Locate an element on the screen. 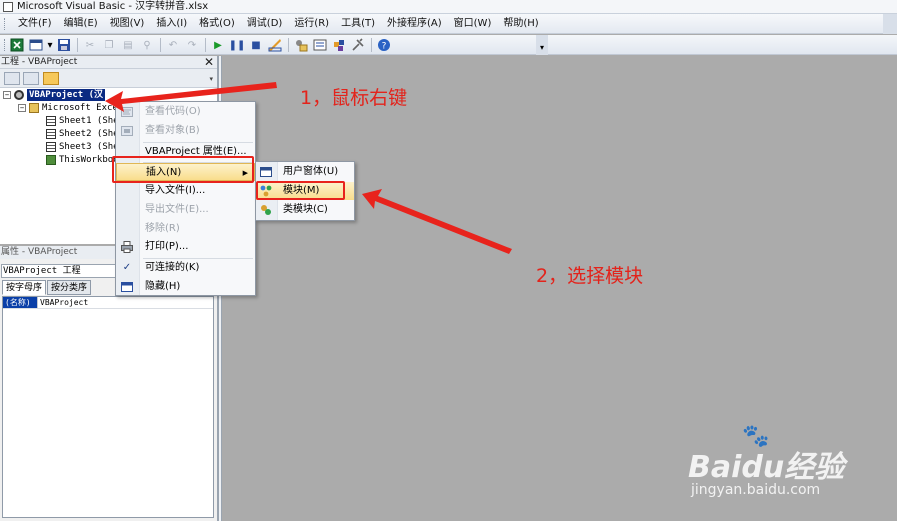 The image size is (897, 521). arrow-step1 is located at coordinates (191, 97).